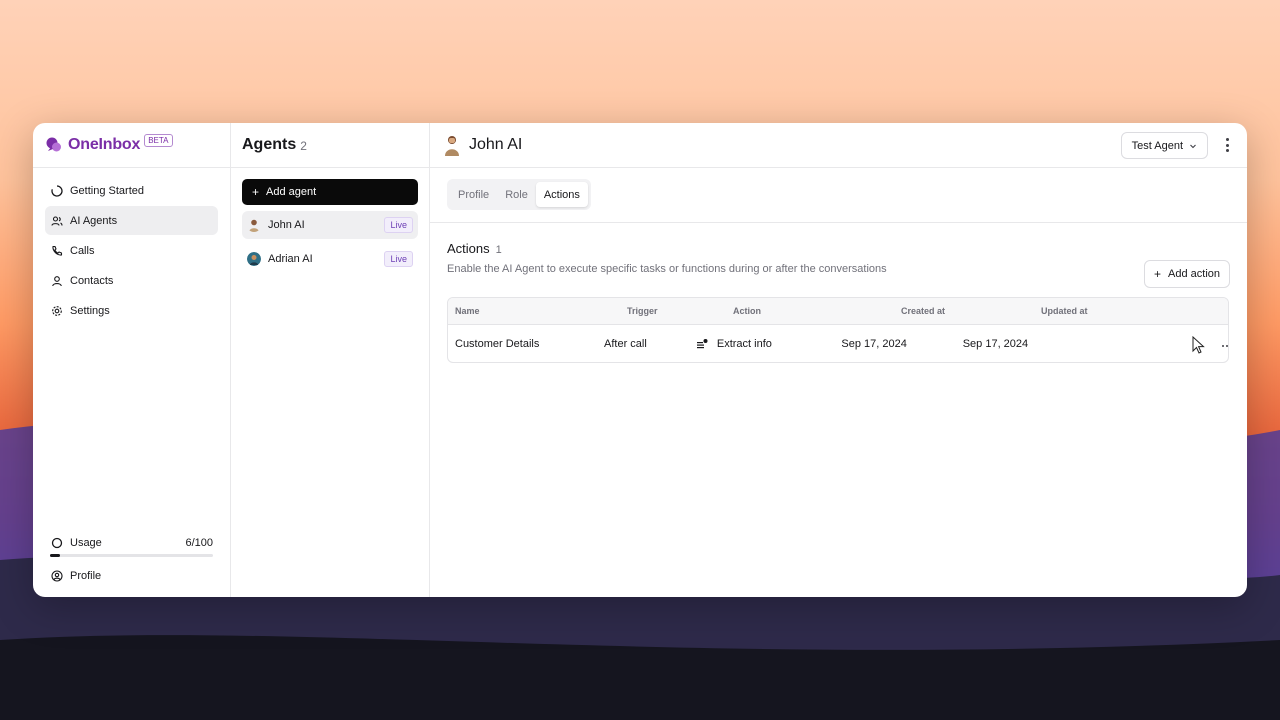  Describe the element at coordinates (923, 311) in the screenshot. I see `column-header-created: Created at` at that location.